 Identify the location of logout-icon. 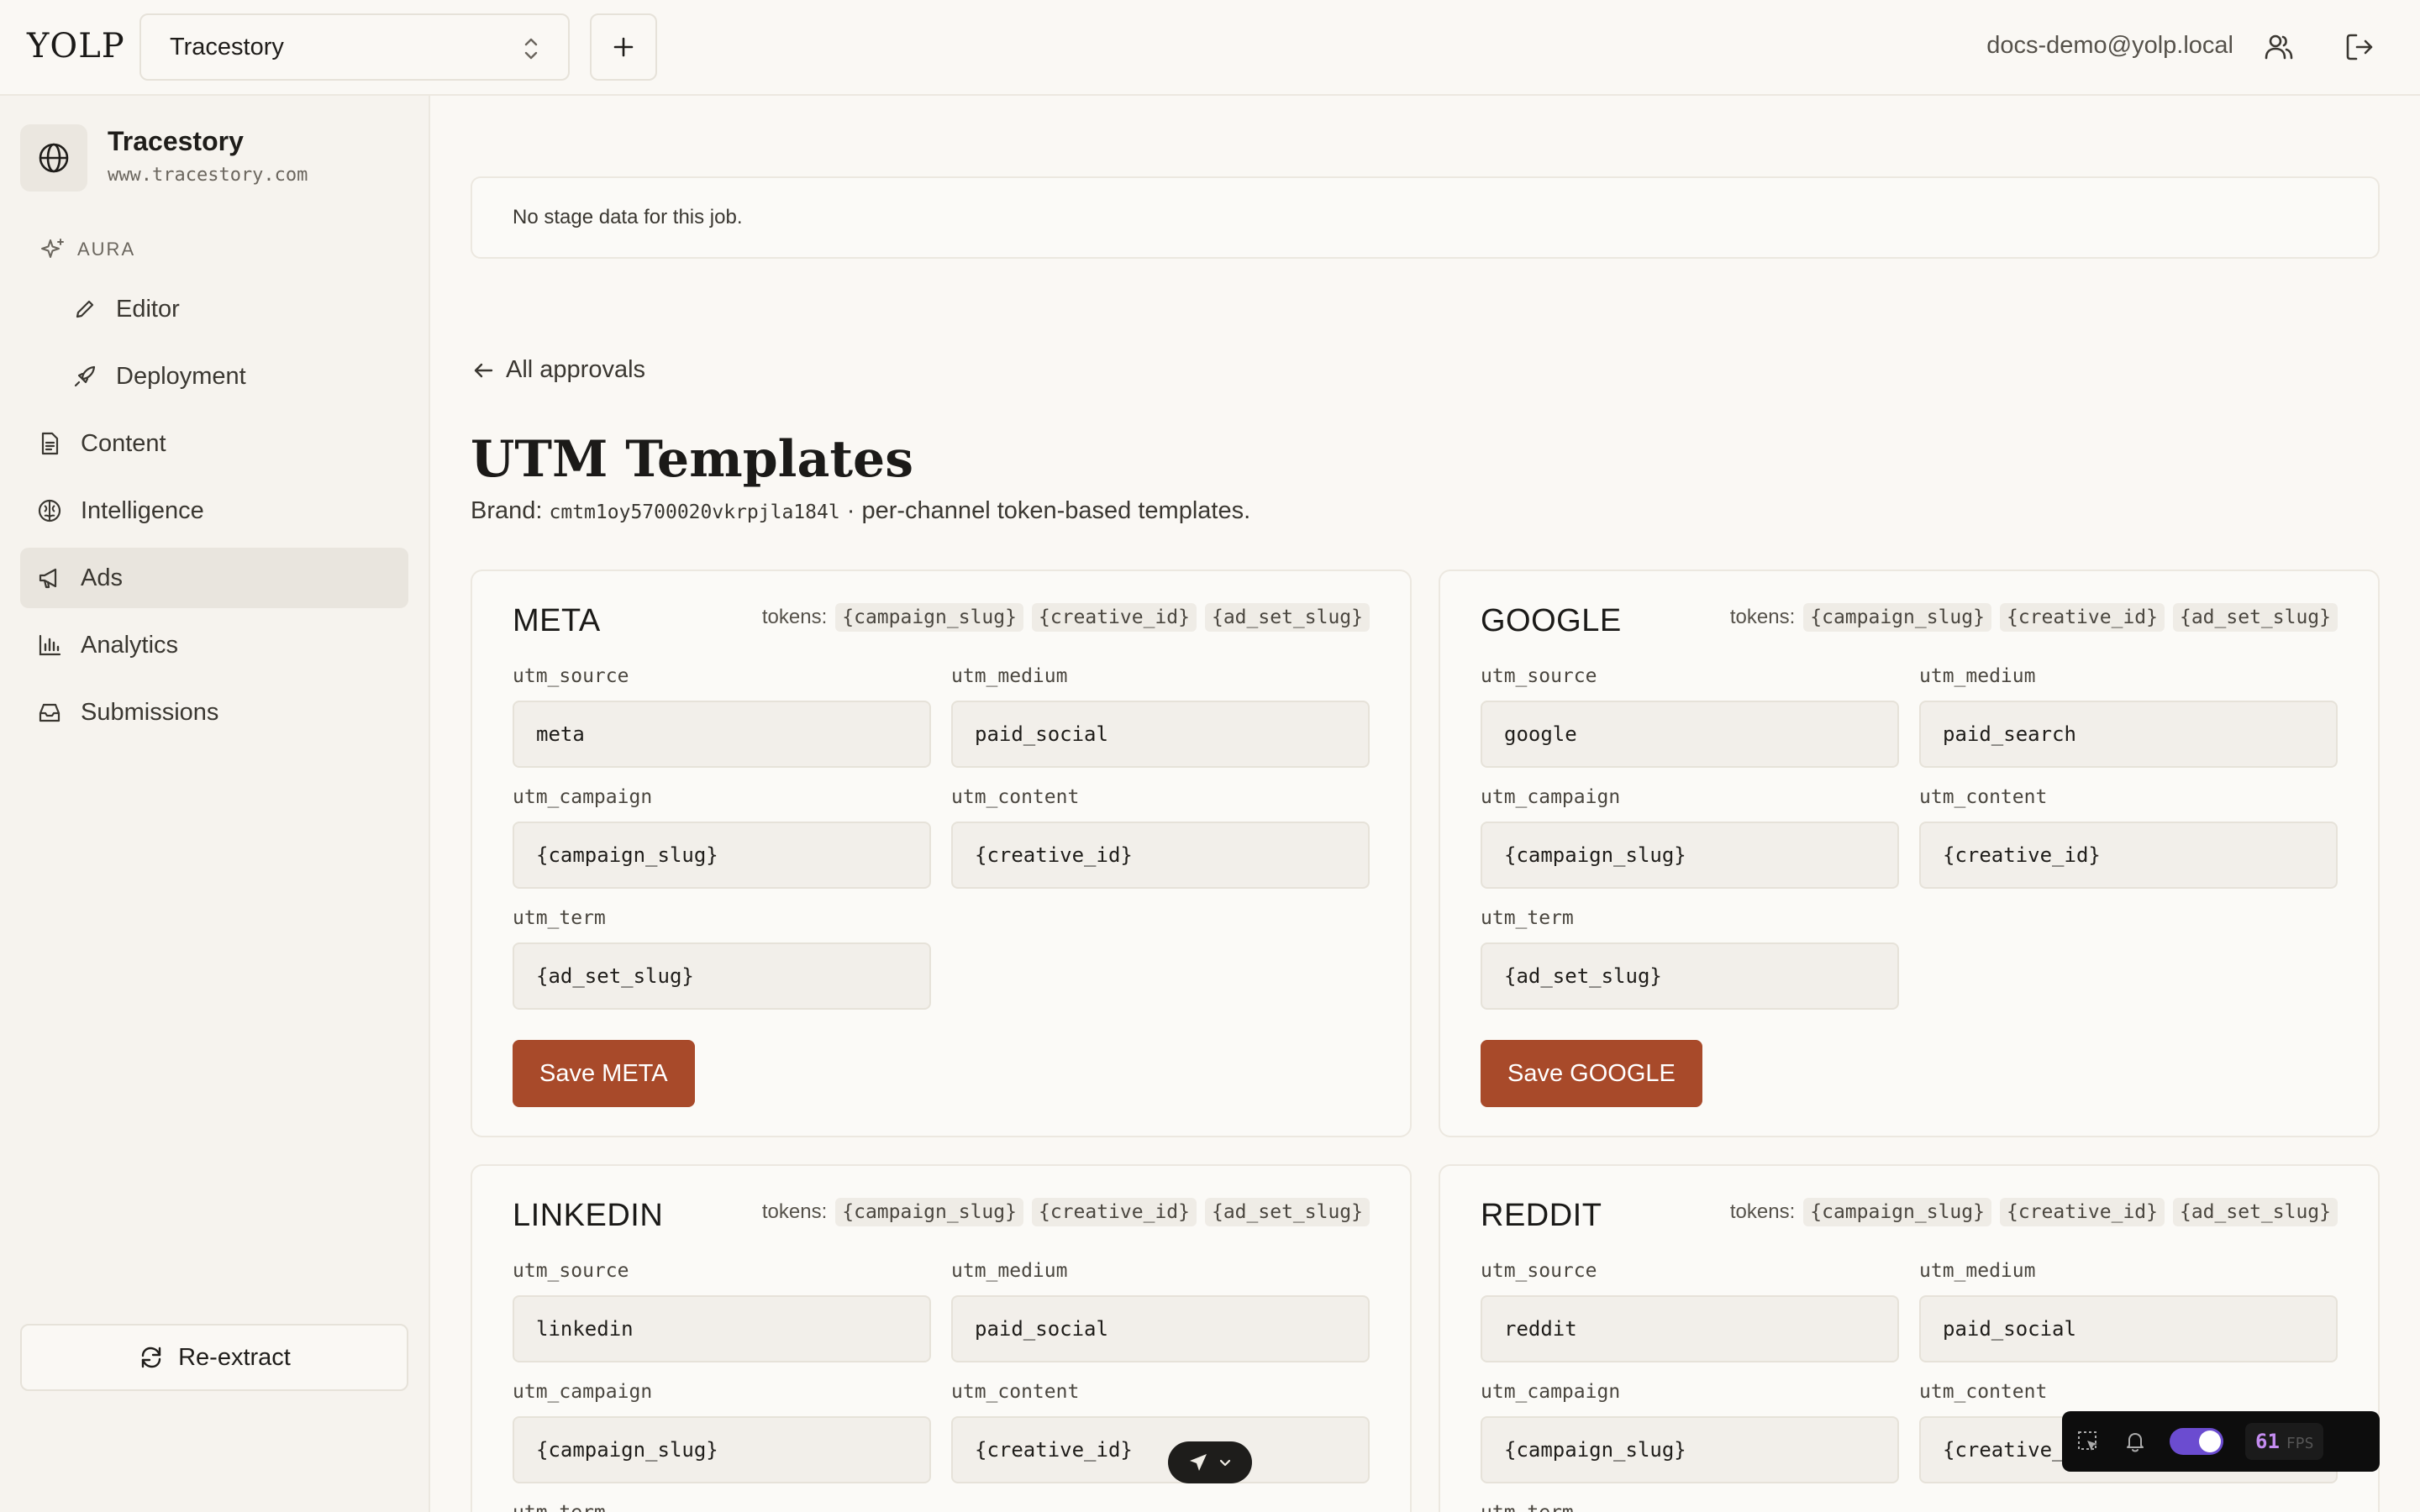
(2359, 47).